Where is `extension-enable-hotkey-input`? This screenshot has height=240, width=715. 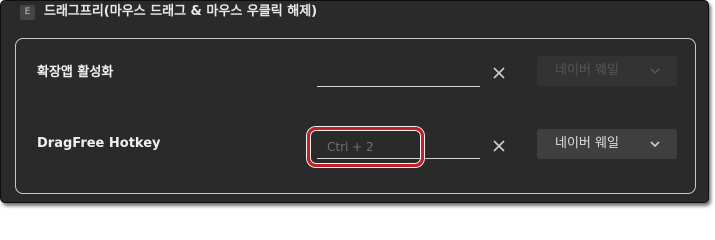 extension-enable-hotkey-input is located at coordinates (398, 75).